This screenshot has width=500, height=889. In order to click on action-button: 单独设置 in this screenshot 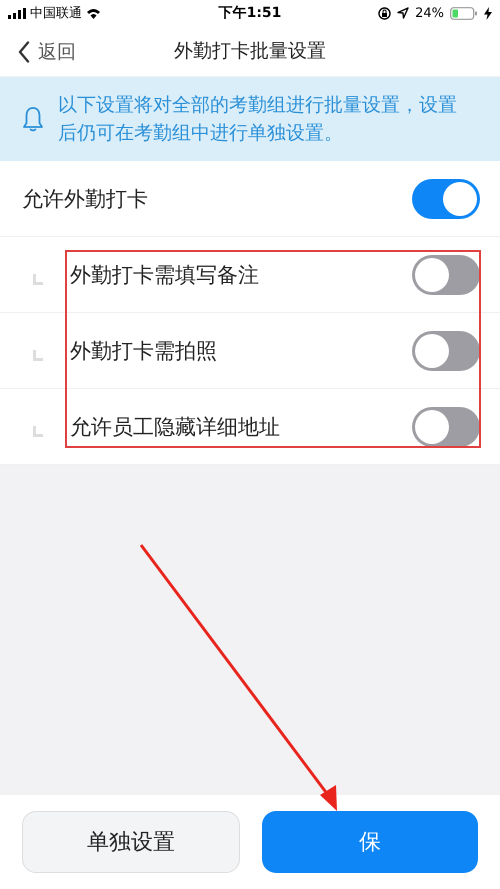, I will do `click(131, 842)`.